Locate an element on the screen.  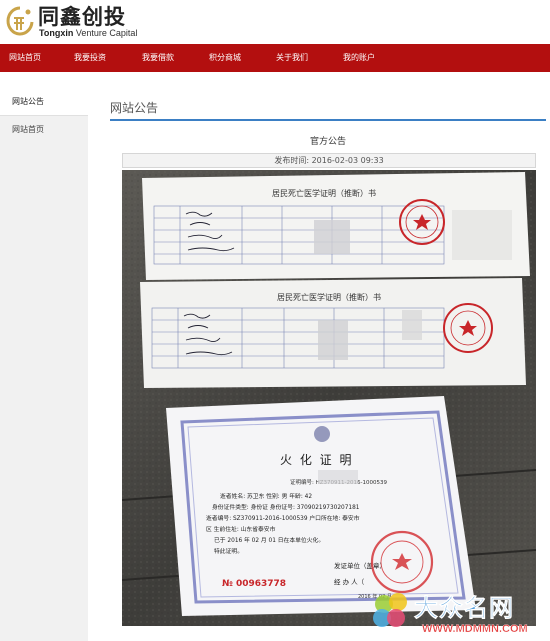
issuer-label: 发证单位（盖章） is located at coordinates (360, 565).